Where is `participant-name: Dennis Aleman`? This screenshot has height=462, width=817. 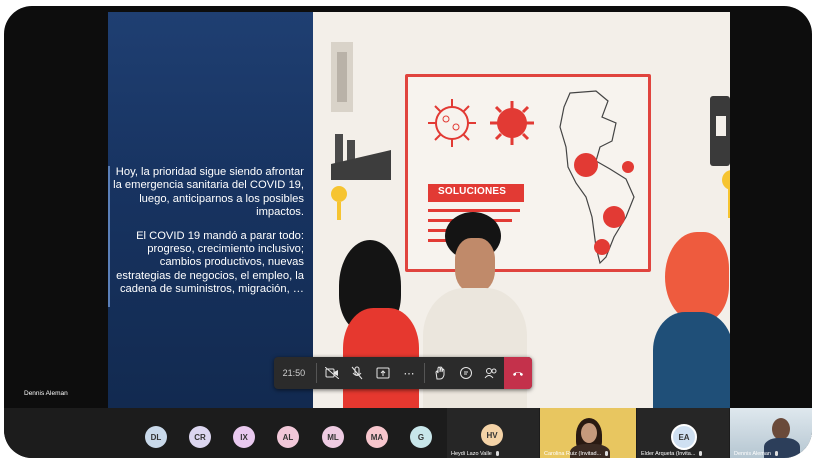 participant-name: Dennis Aleman is located at coordinates (756, 454).